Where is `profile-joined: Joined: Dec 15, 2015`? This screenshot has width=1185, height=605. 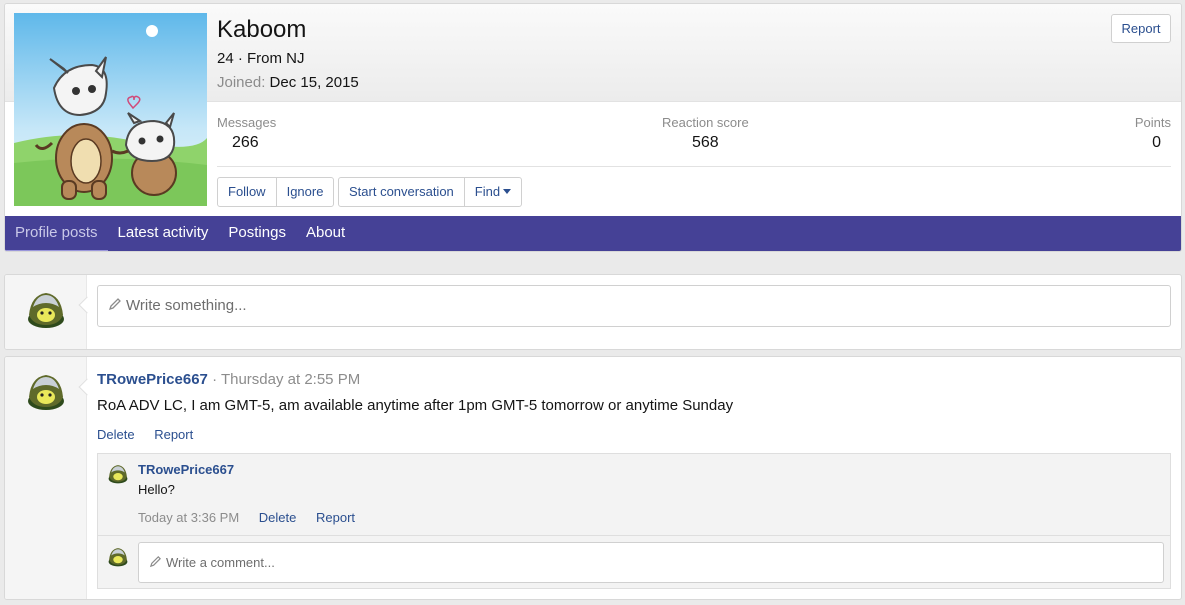 profile-joined: Joined: Dec 15, 2015 is located at coordinates (288, 82).